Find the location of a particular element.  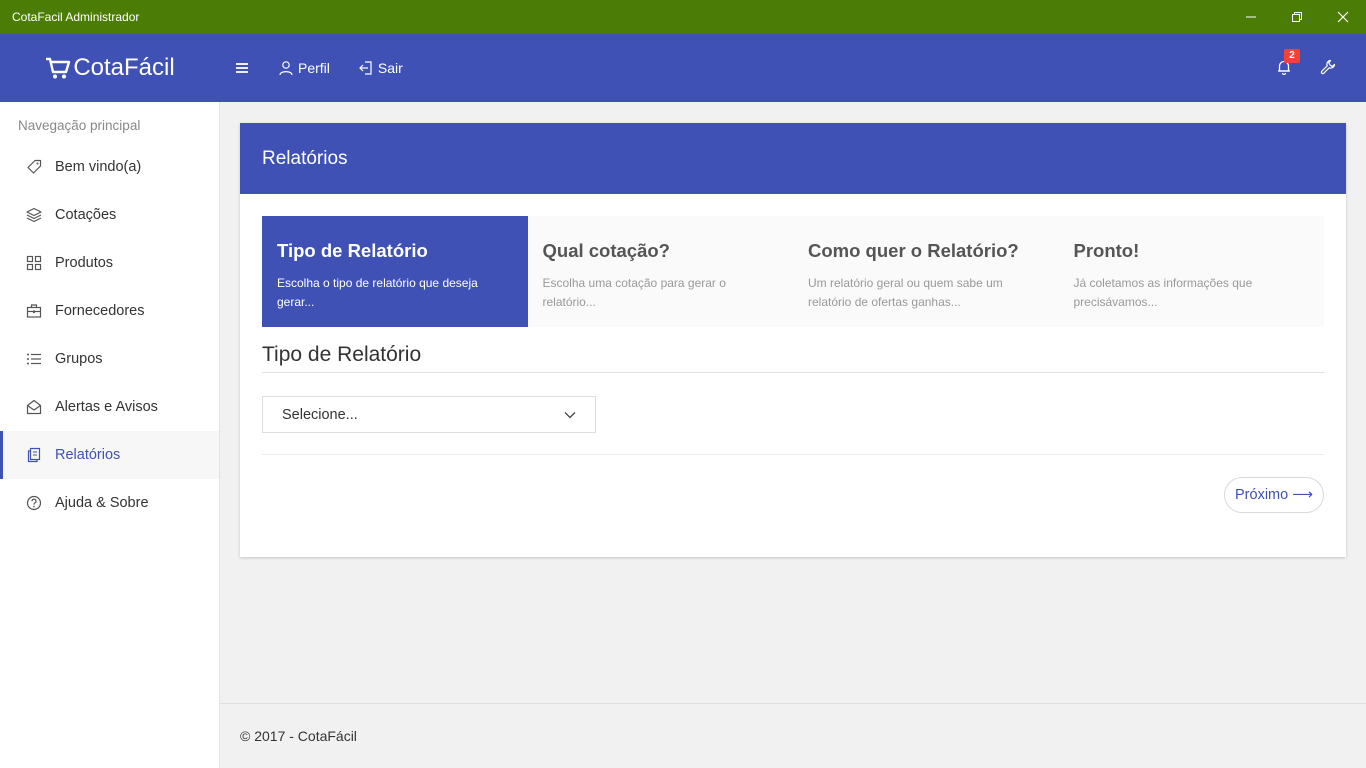

next-button: Próximo ⟶ is located at coordinates (1274, 495).